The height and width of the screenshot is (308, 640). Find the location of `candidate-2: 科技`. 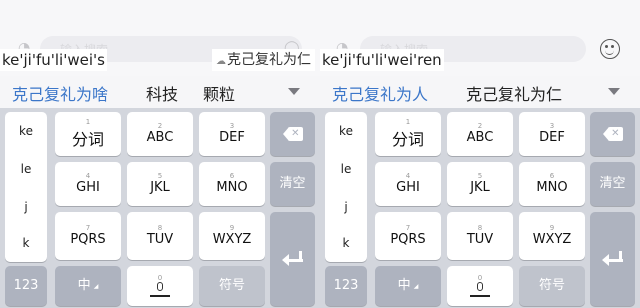

candidate-2: 科技 is located at coordinates (162, 93).